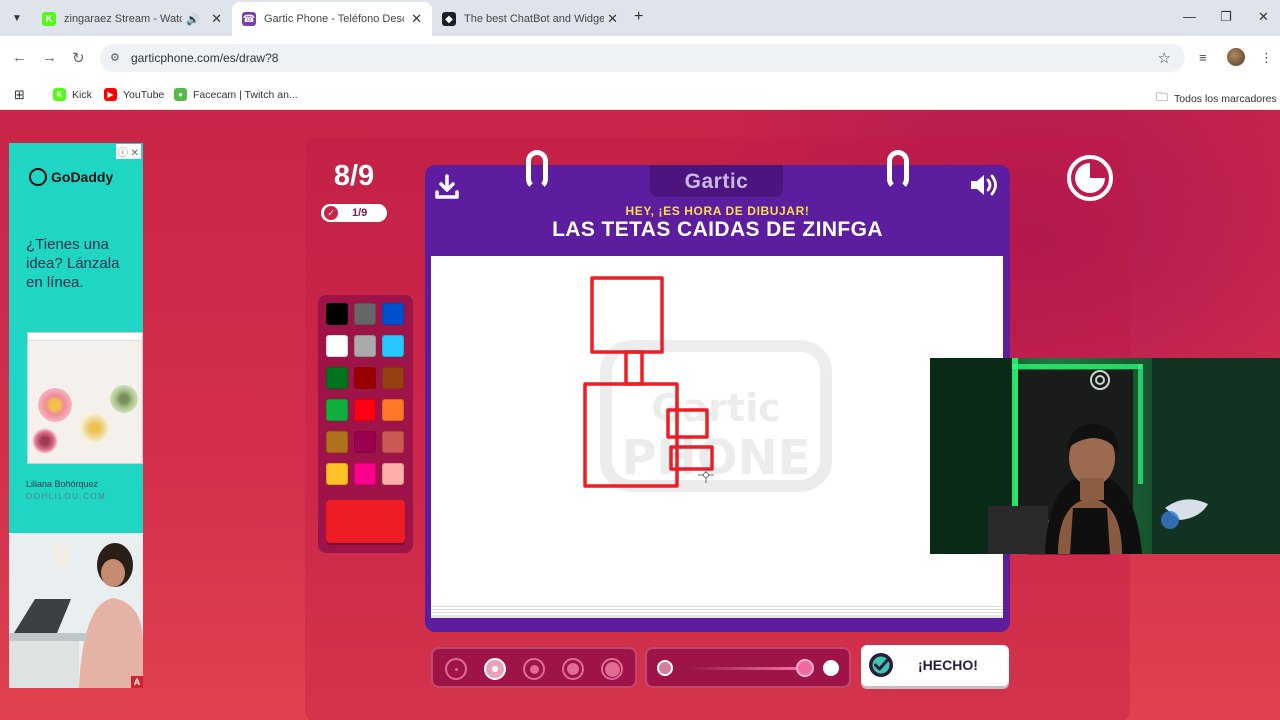 This screenshot has width=1280, height=720. Describe the element at coordinates (881, 665) in the screenshot. I see `check-badge-icon` at that location.